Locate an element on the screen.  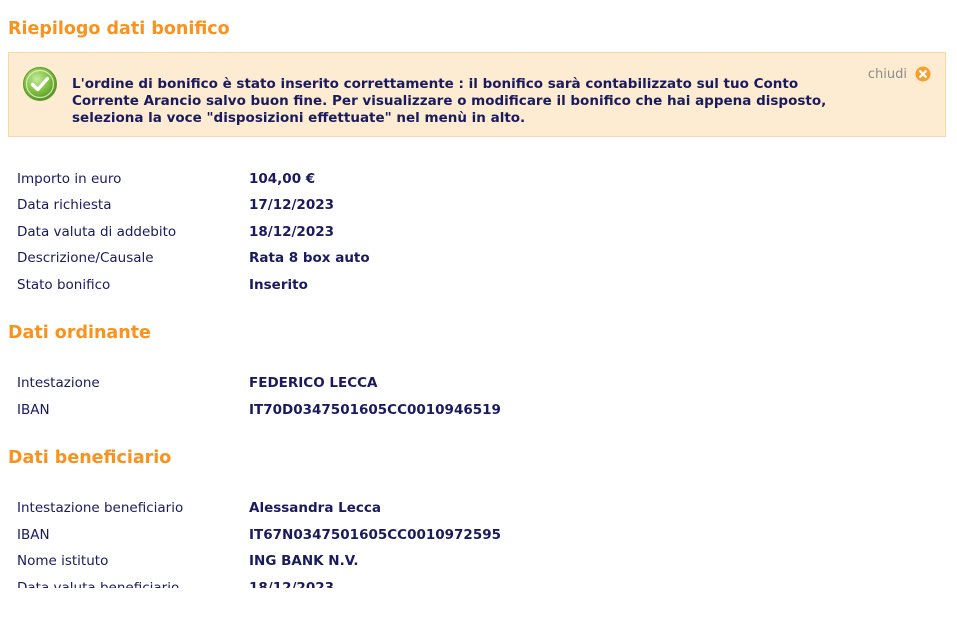
row-label: Intestazione beneficiario is located at coordinates (100, 508).